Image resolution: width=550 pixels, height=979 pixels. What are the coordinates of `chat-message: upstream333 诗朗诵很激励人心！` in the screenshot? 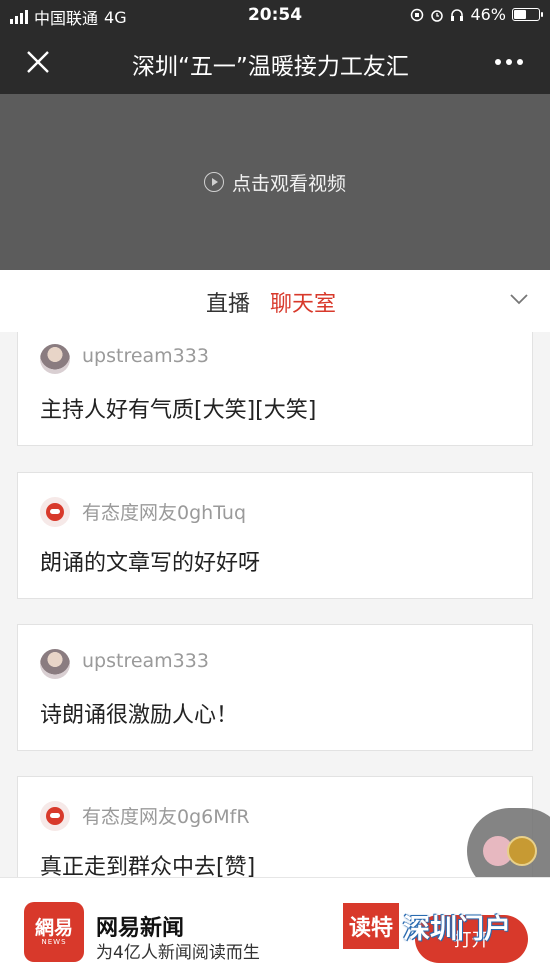 It's located at (275, 687).